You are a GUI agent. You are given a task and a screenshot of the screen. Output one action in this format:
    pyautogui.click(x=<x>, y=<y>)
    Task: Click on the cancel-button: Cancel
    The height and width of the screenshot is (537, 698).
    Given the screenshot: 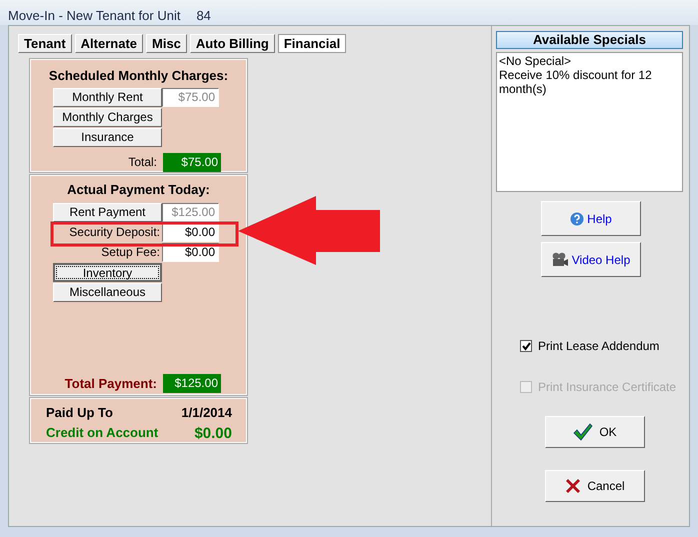 What is the action you would take?
    pyautogui.click(x=595, y=486)
    